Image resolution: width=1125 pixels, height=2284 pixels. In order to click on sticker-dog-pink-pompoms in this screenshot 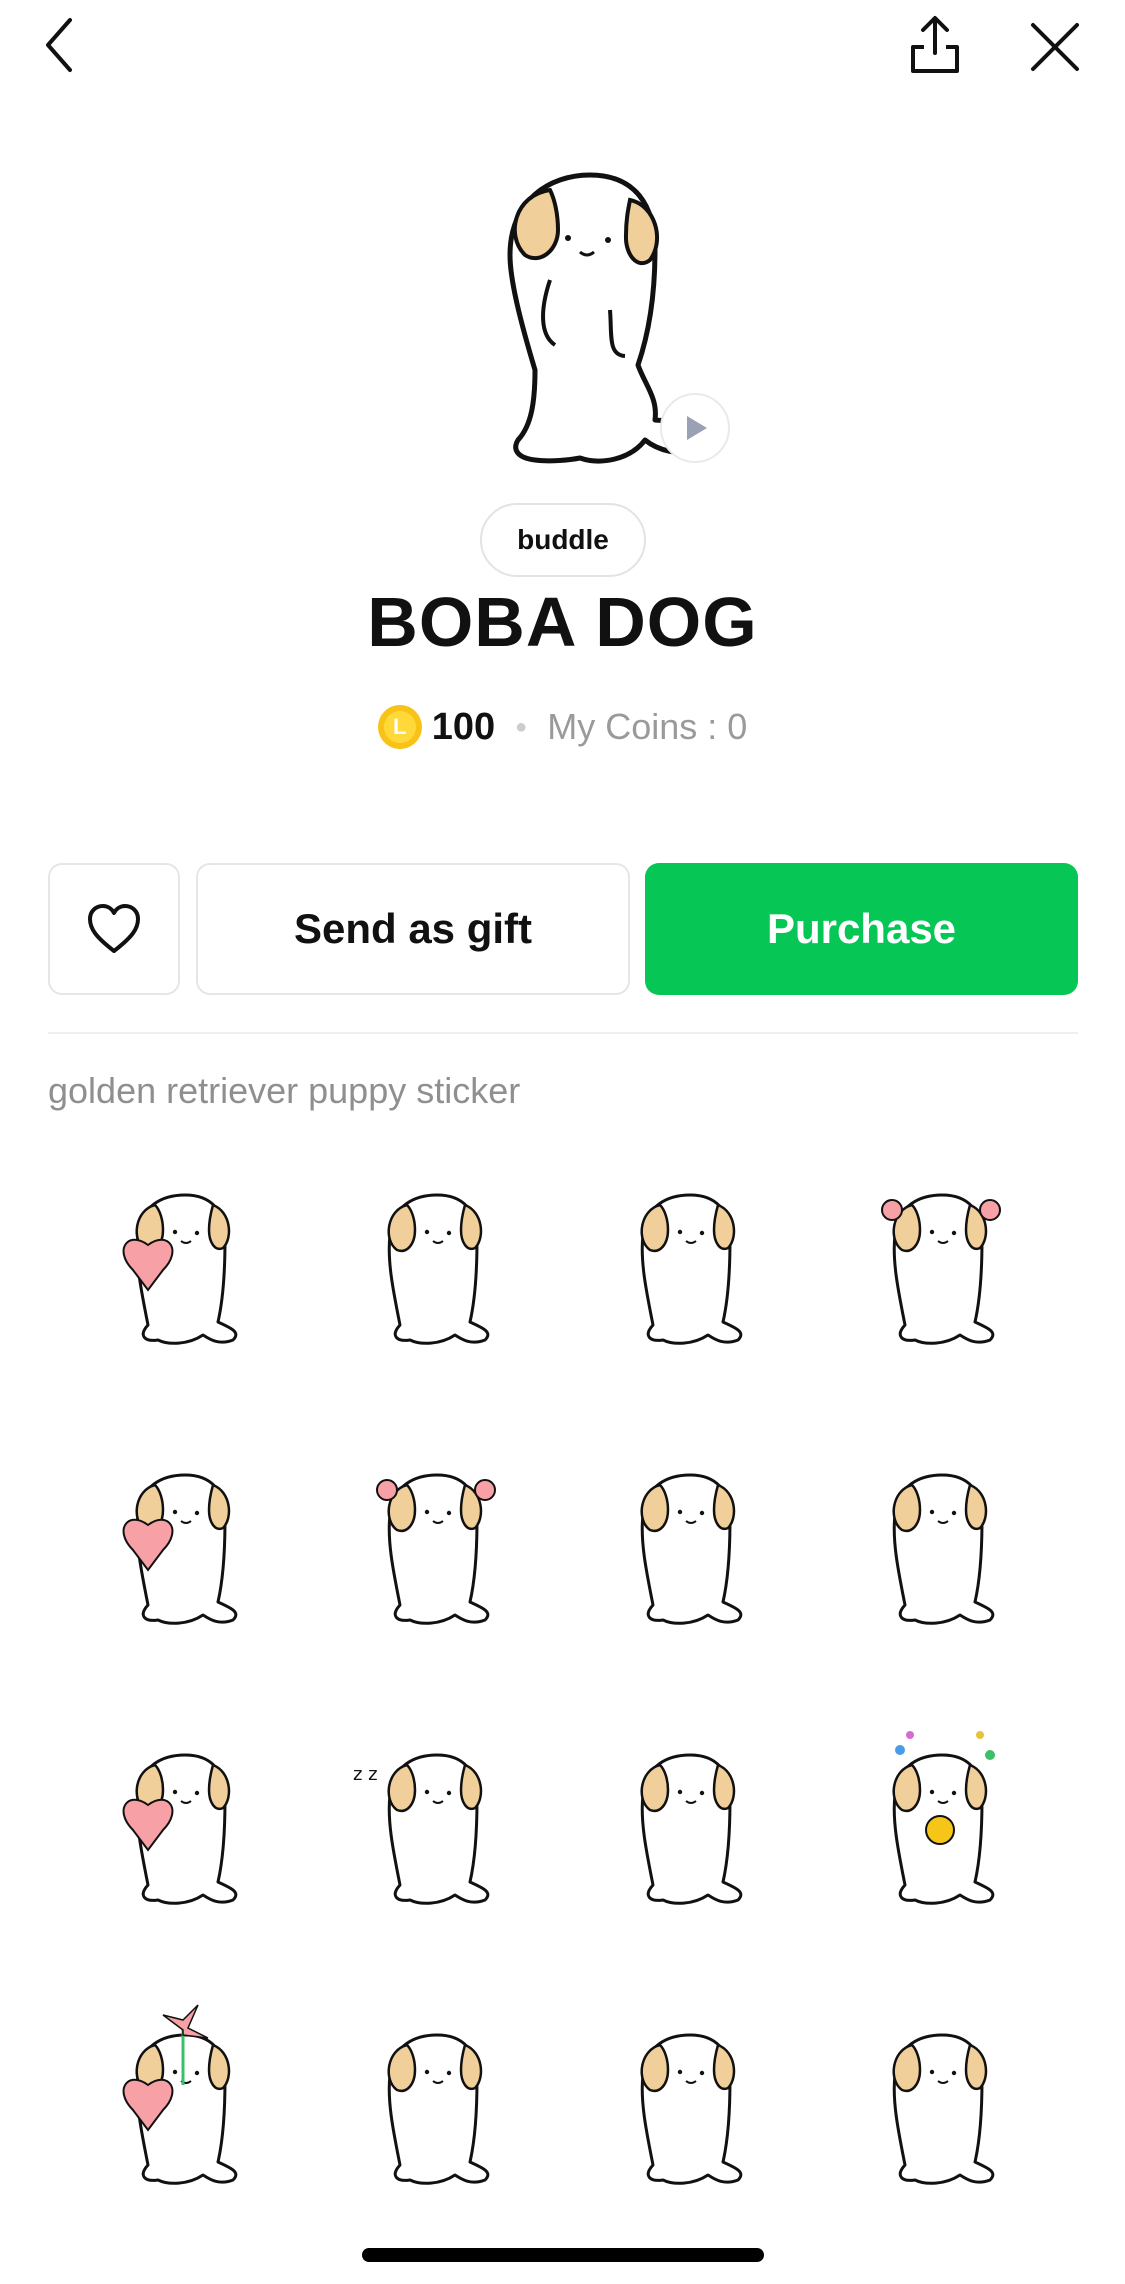, I will do `click(940, 1260)`.